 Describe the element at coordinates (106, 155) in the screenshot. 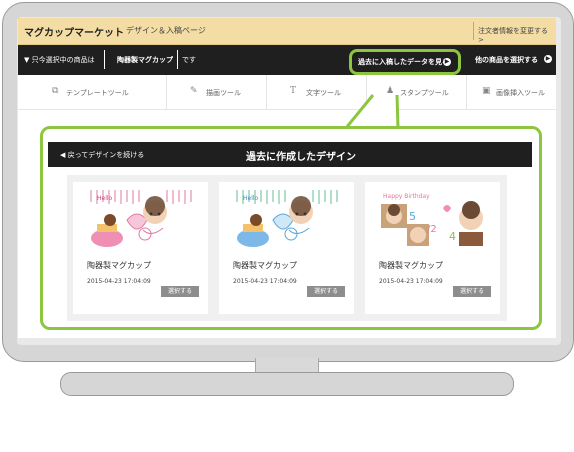

I see `back-to-design-label: 戻ってデザインを続ける` at that location.